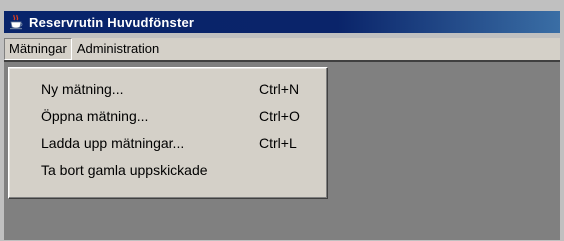  What do you see at coordinates (168, 116) in the screenshot?
I see `menu-item-oppna-matning: Öppna mätning... Ctrl+O` at bounding box center [168, 116].